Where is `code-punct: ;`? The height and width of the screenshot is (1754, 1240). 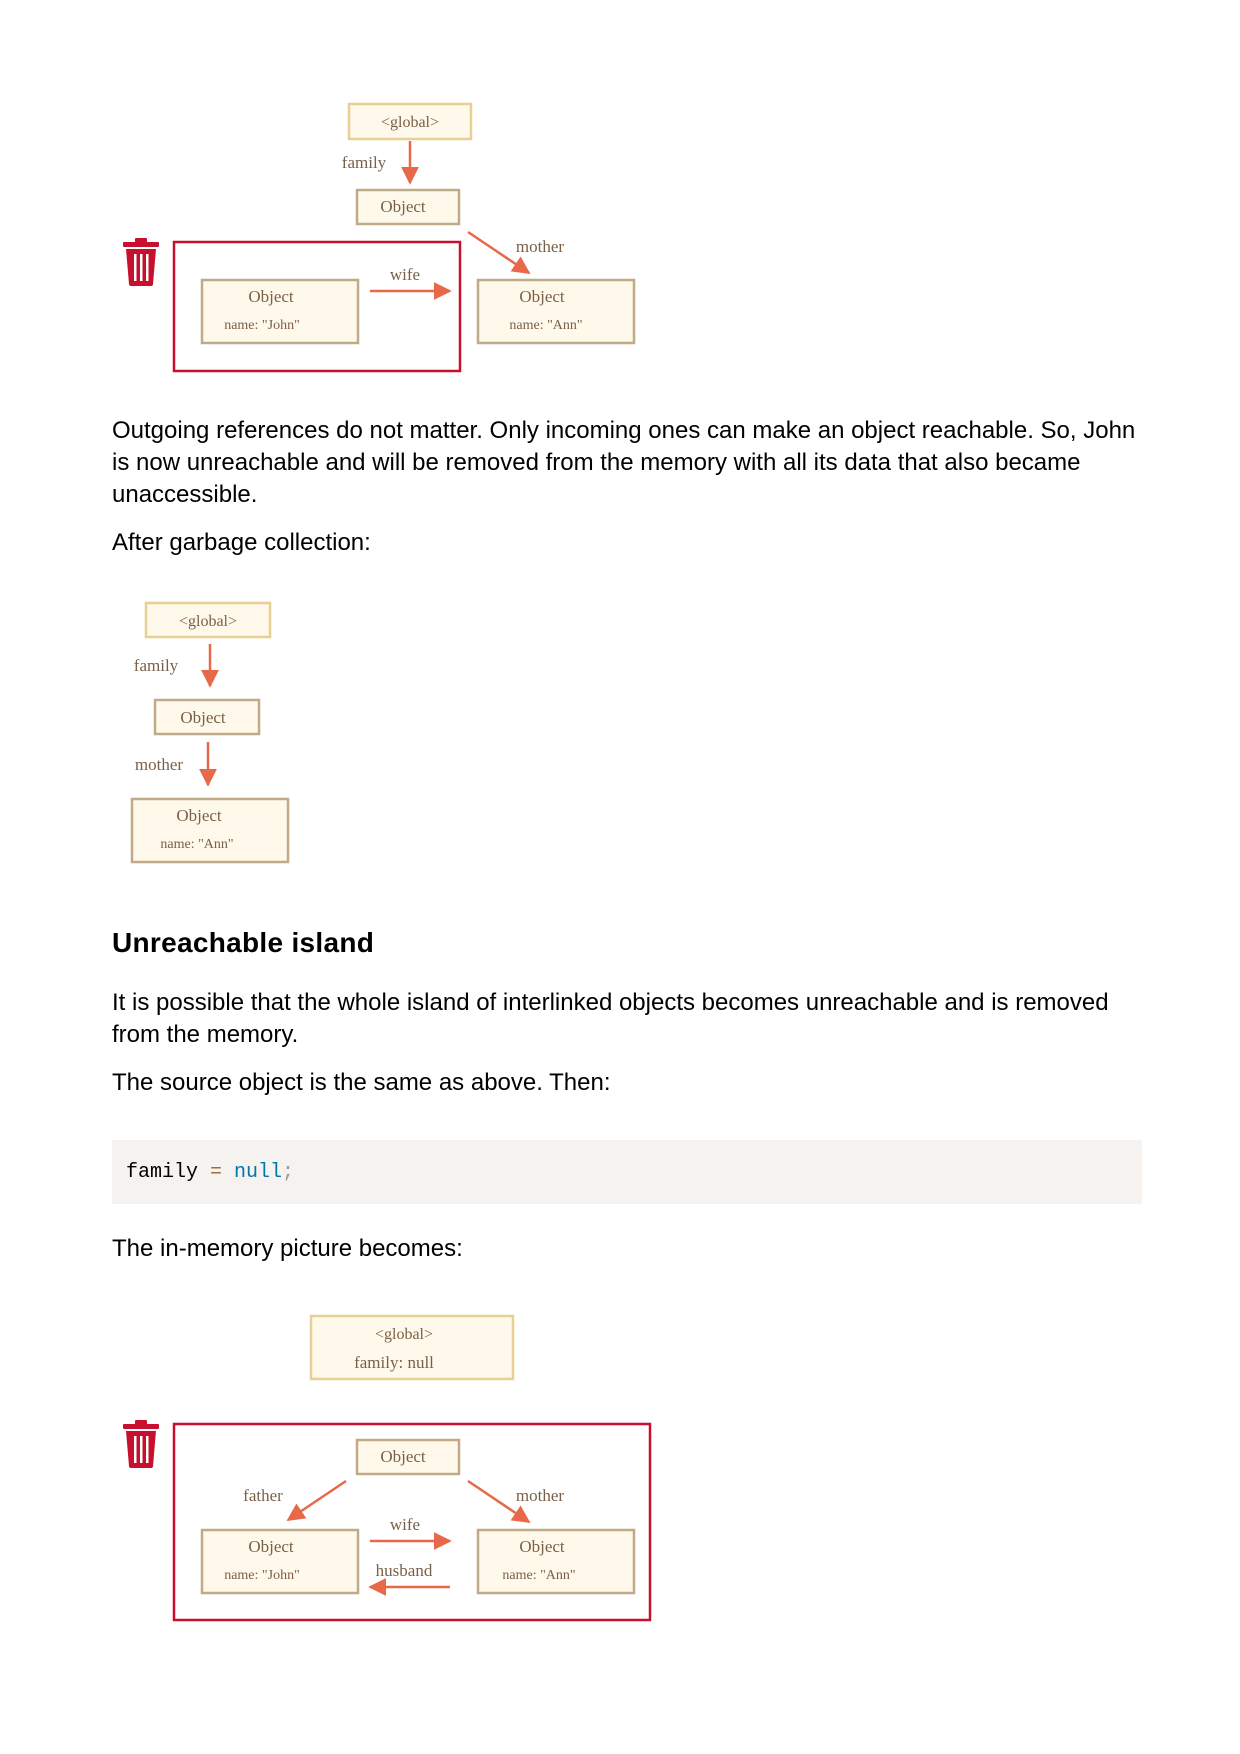
code-punct: ; is located at coordinates (288, 1172).